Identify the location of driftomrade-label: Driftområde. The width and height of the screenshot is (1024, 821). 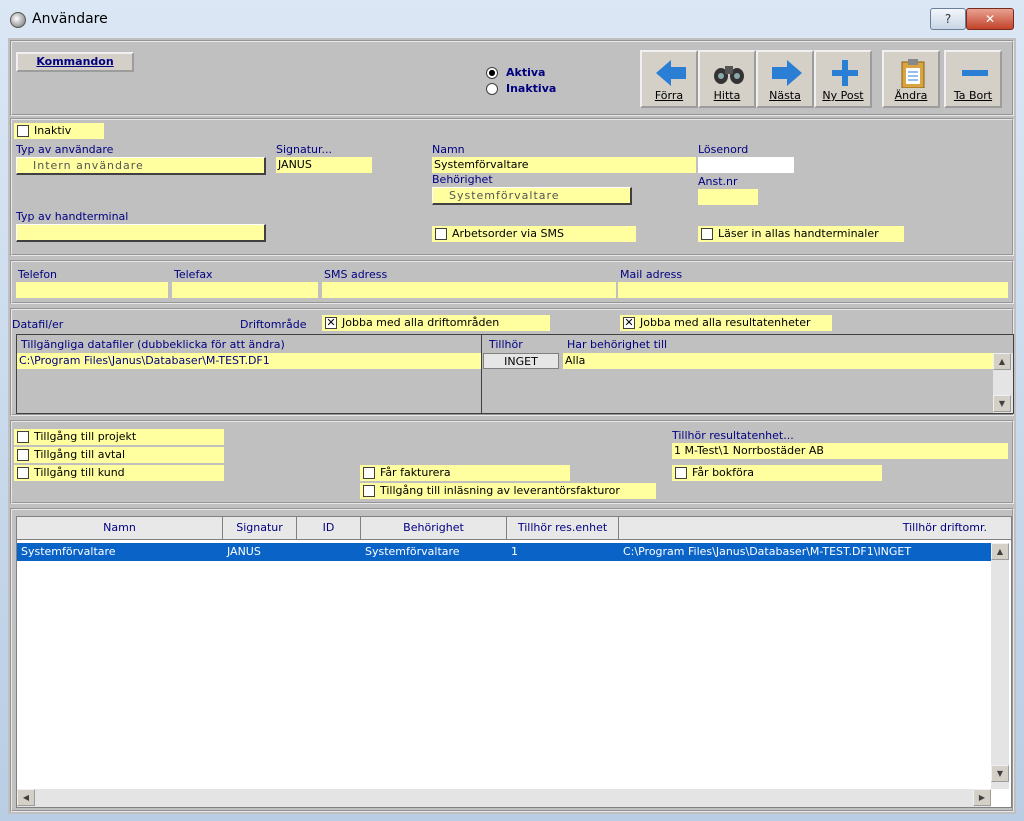
(273, 324).